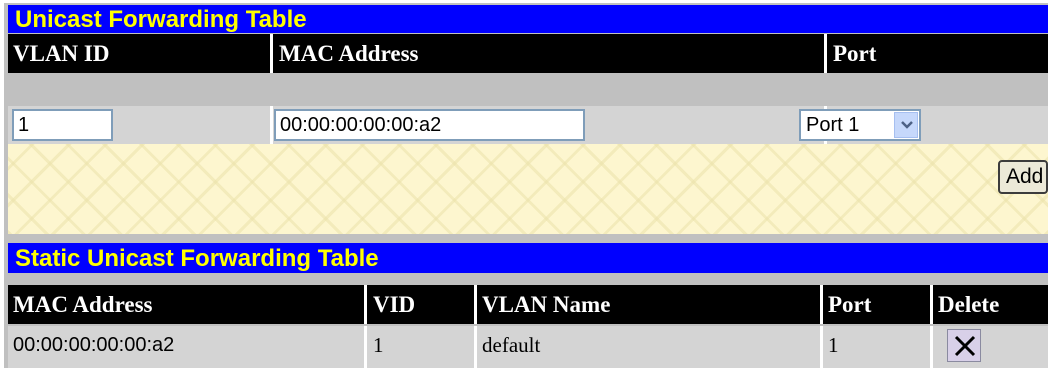 The height and width of the screenshot is (368, 1048). Describe the element at coordinates (833, 125) in the screenshot. I see `port-select-value: Port 1` at that location.